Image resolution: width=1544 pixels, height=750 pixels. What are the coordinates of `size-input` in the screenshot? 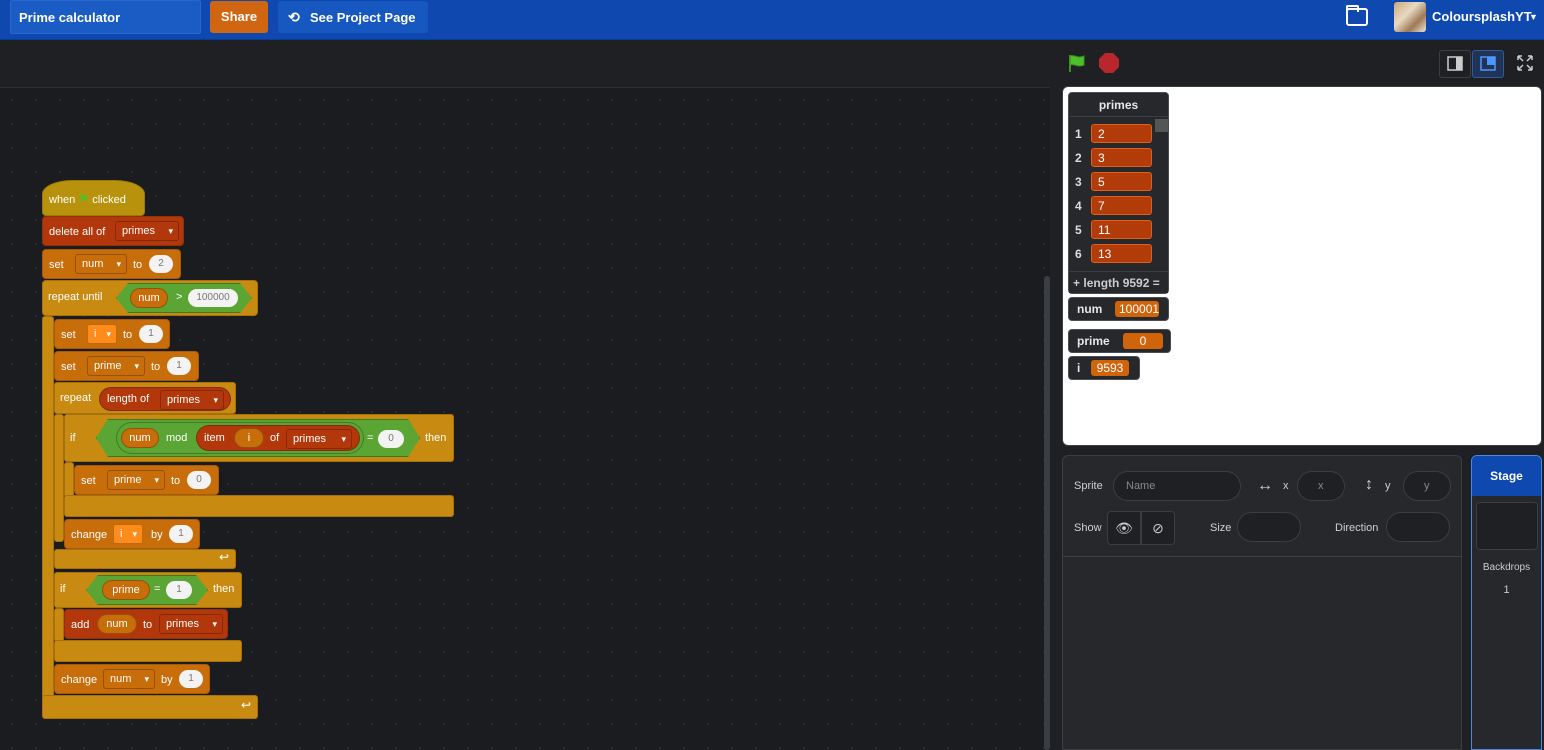 It's located at (1269, 527).